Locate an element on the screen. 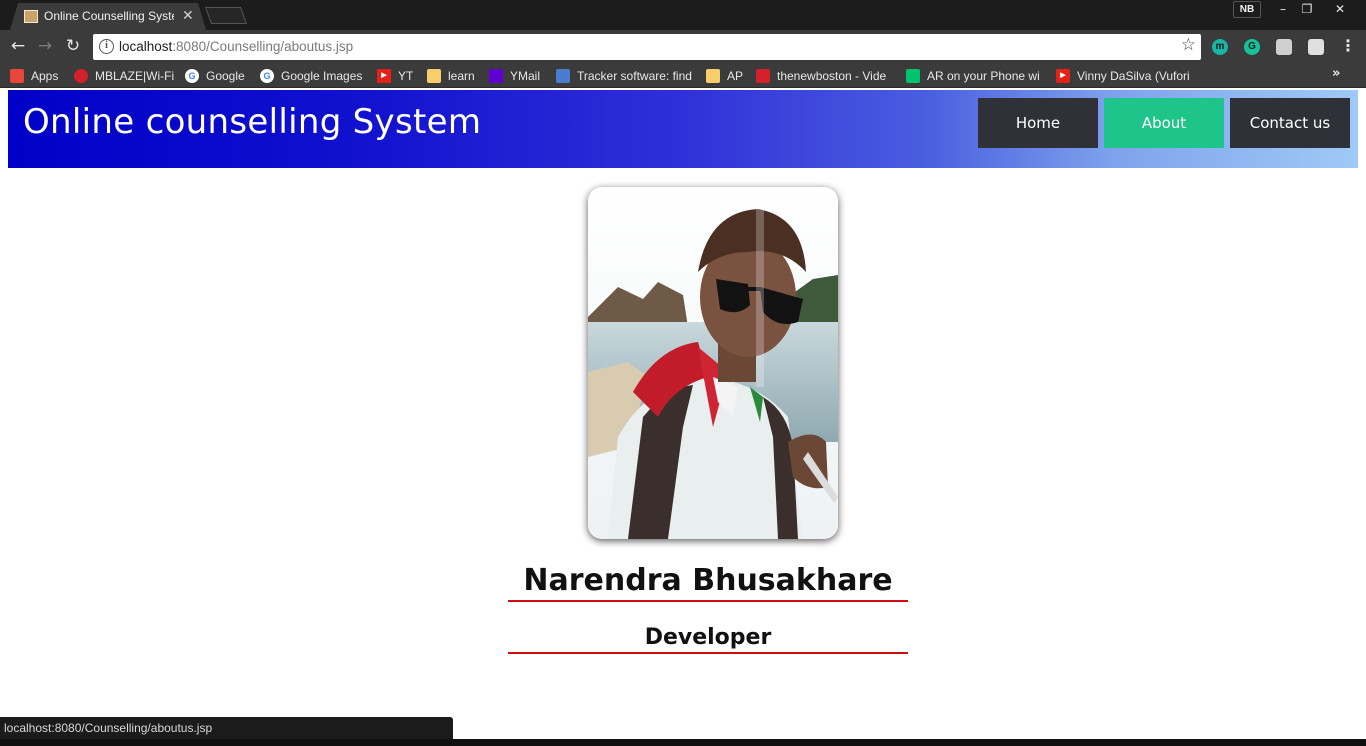 This screenshot has height=746, width=1366. site-info-icon: i is located at coordinates (106, 46).